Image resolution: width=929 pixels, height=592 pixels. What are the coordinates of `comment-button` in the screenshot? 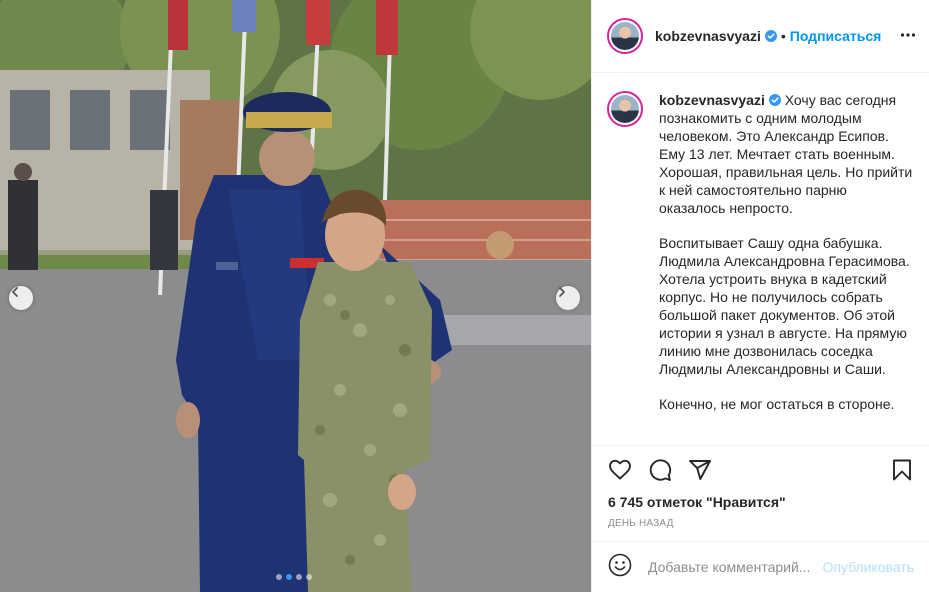 It's located at (660, 472).